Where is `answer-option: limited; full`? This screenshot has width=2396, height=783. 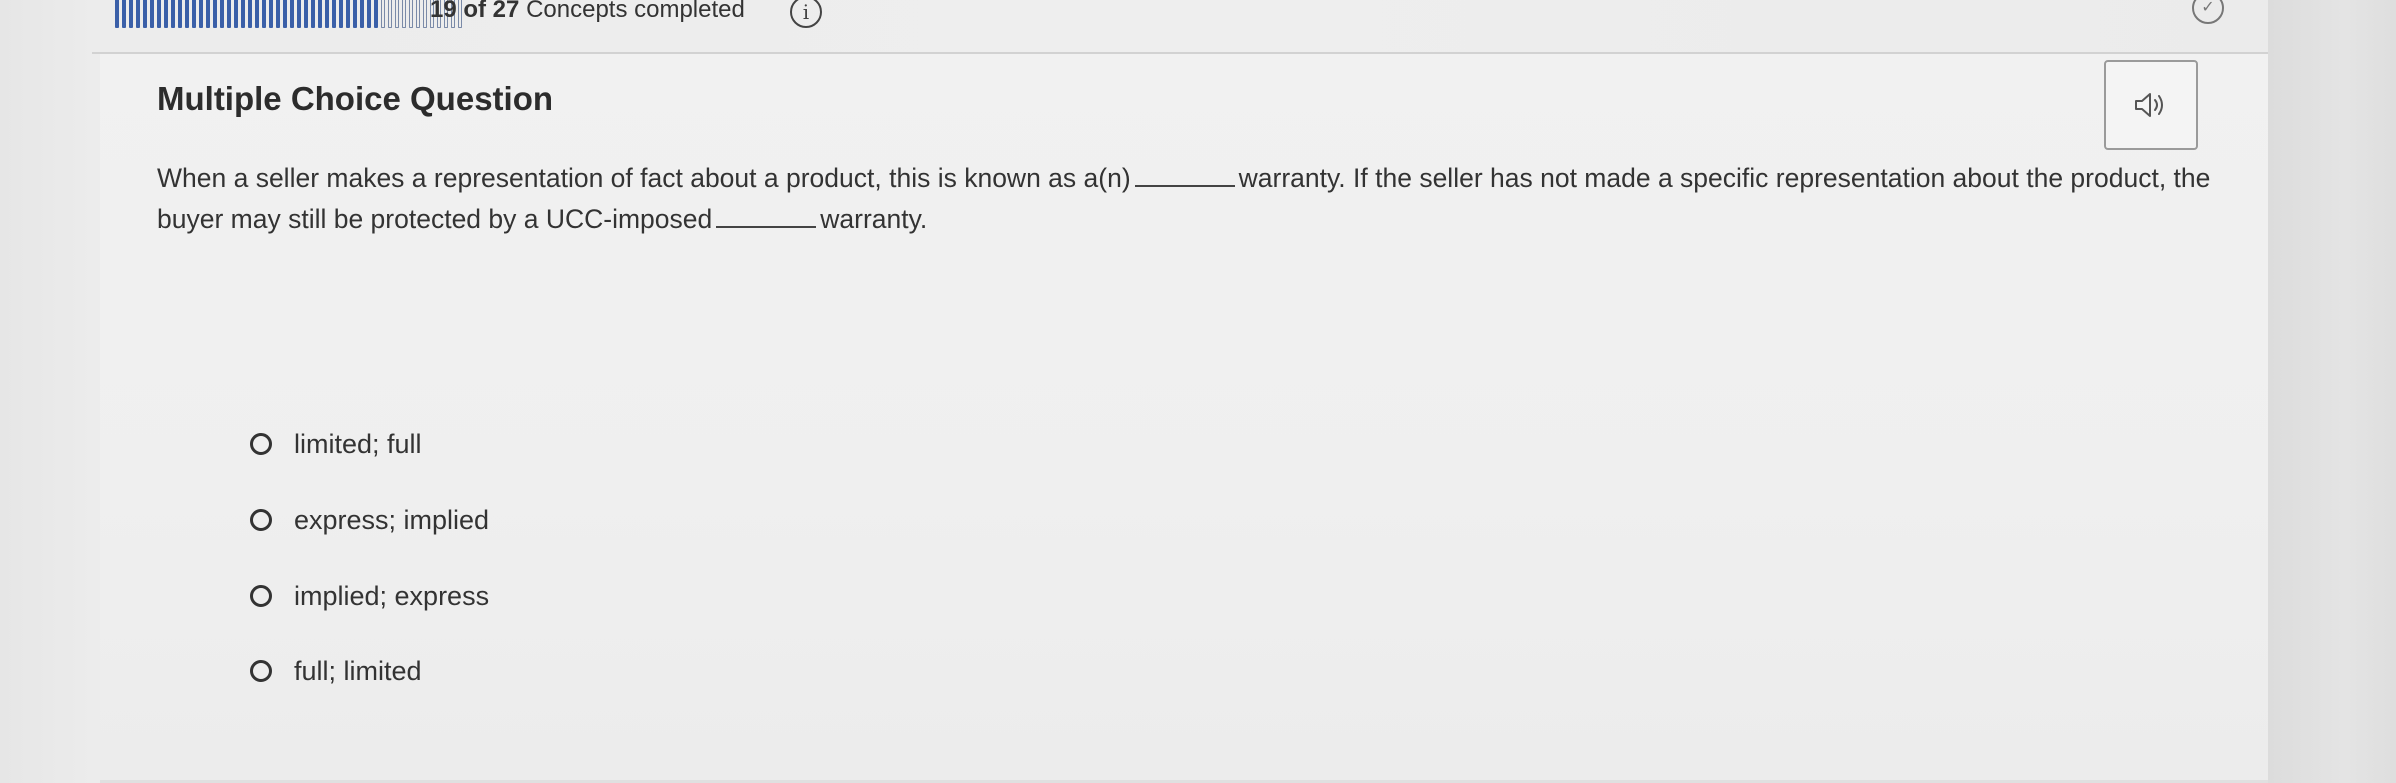
answer-option: limited; full is located at coordinates (336, 444).